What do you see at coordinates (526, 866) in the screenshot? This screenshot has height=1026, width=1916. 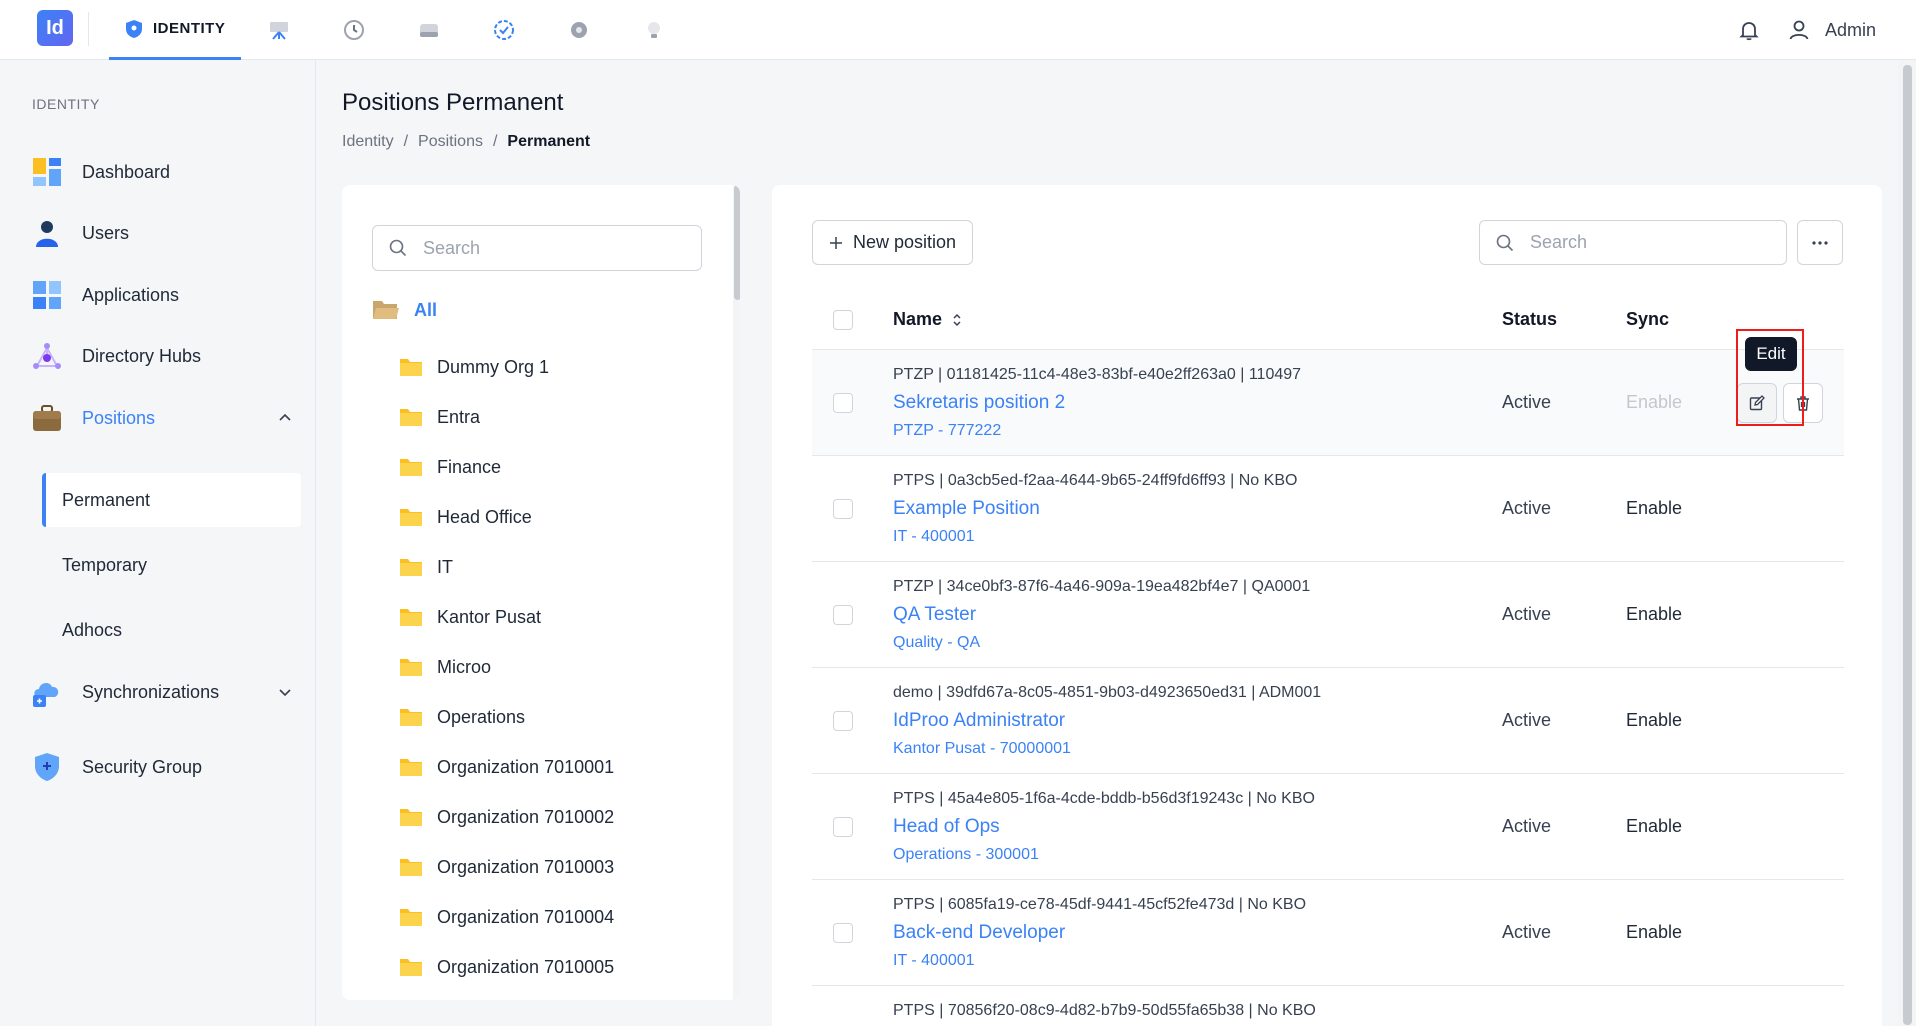 I see `tree-node-label: Organization 7010003` at bounding box center [526, 866].